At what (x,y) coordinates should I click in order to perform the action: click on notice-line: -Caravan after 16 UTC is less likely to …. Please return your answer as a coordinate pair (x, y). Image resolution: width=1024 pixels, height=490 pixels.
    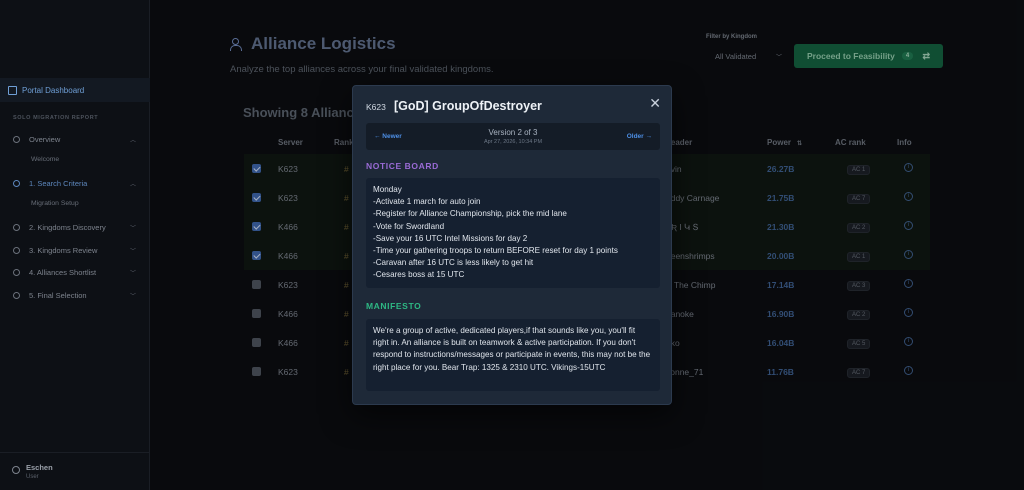
    Looking at the image, I should click on (453, 263).